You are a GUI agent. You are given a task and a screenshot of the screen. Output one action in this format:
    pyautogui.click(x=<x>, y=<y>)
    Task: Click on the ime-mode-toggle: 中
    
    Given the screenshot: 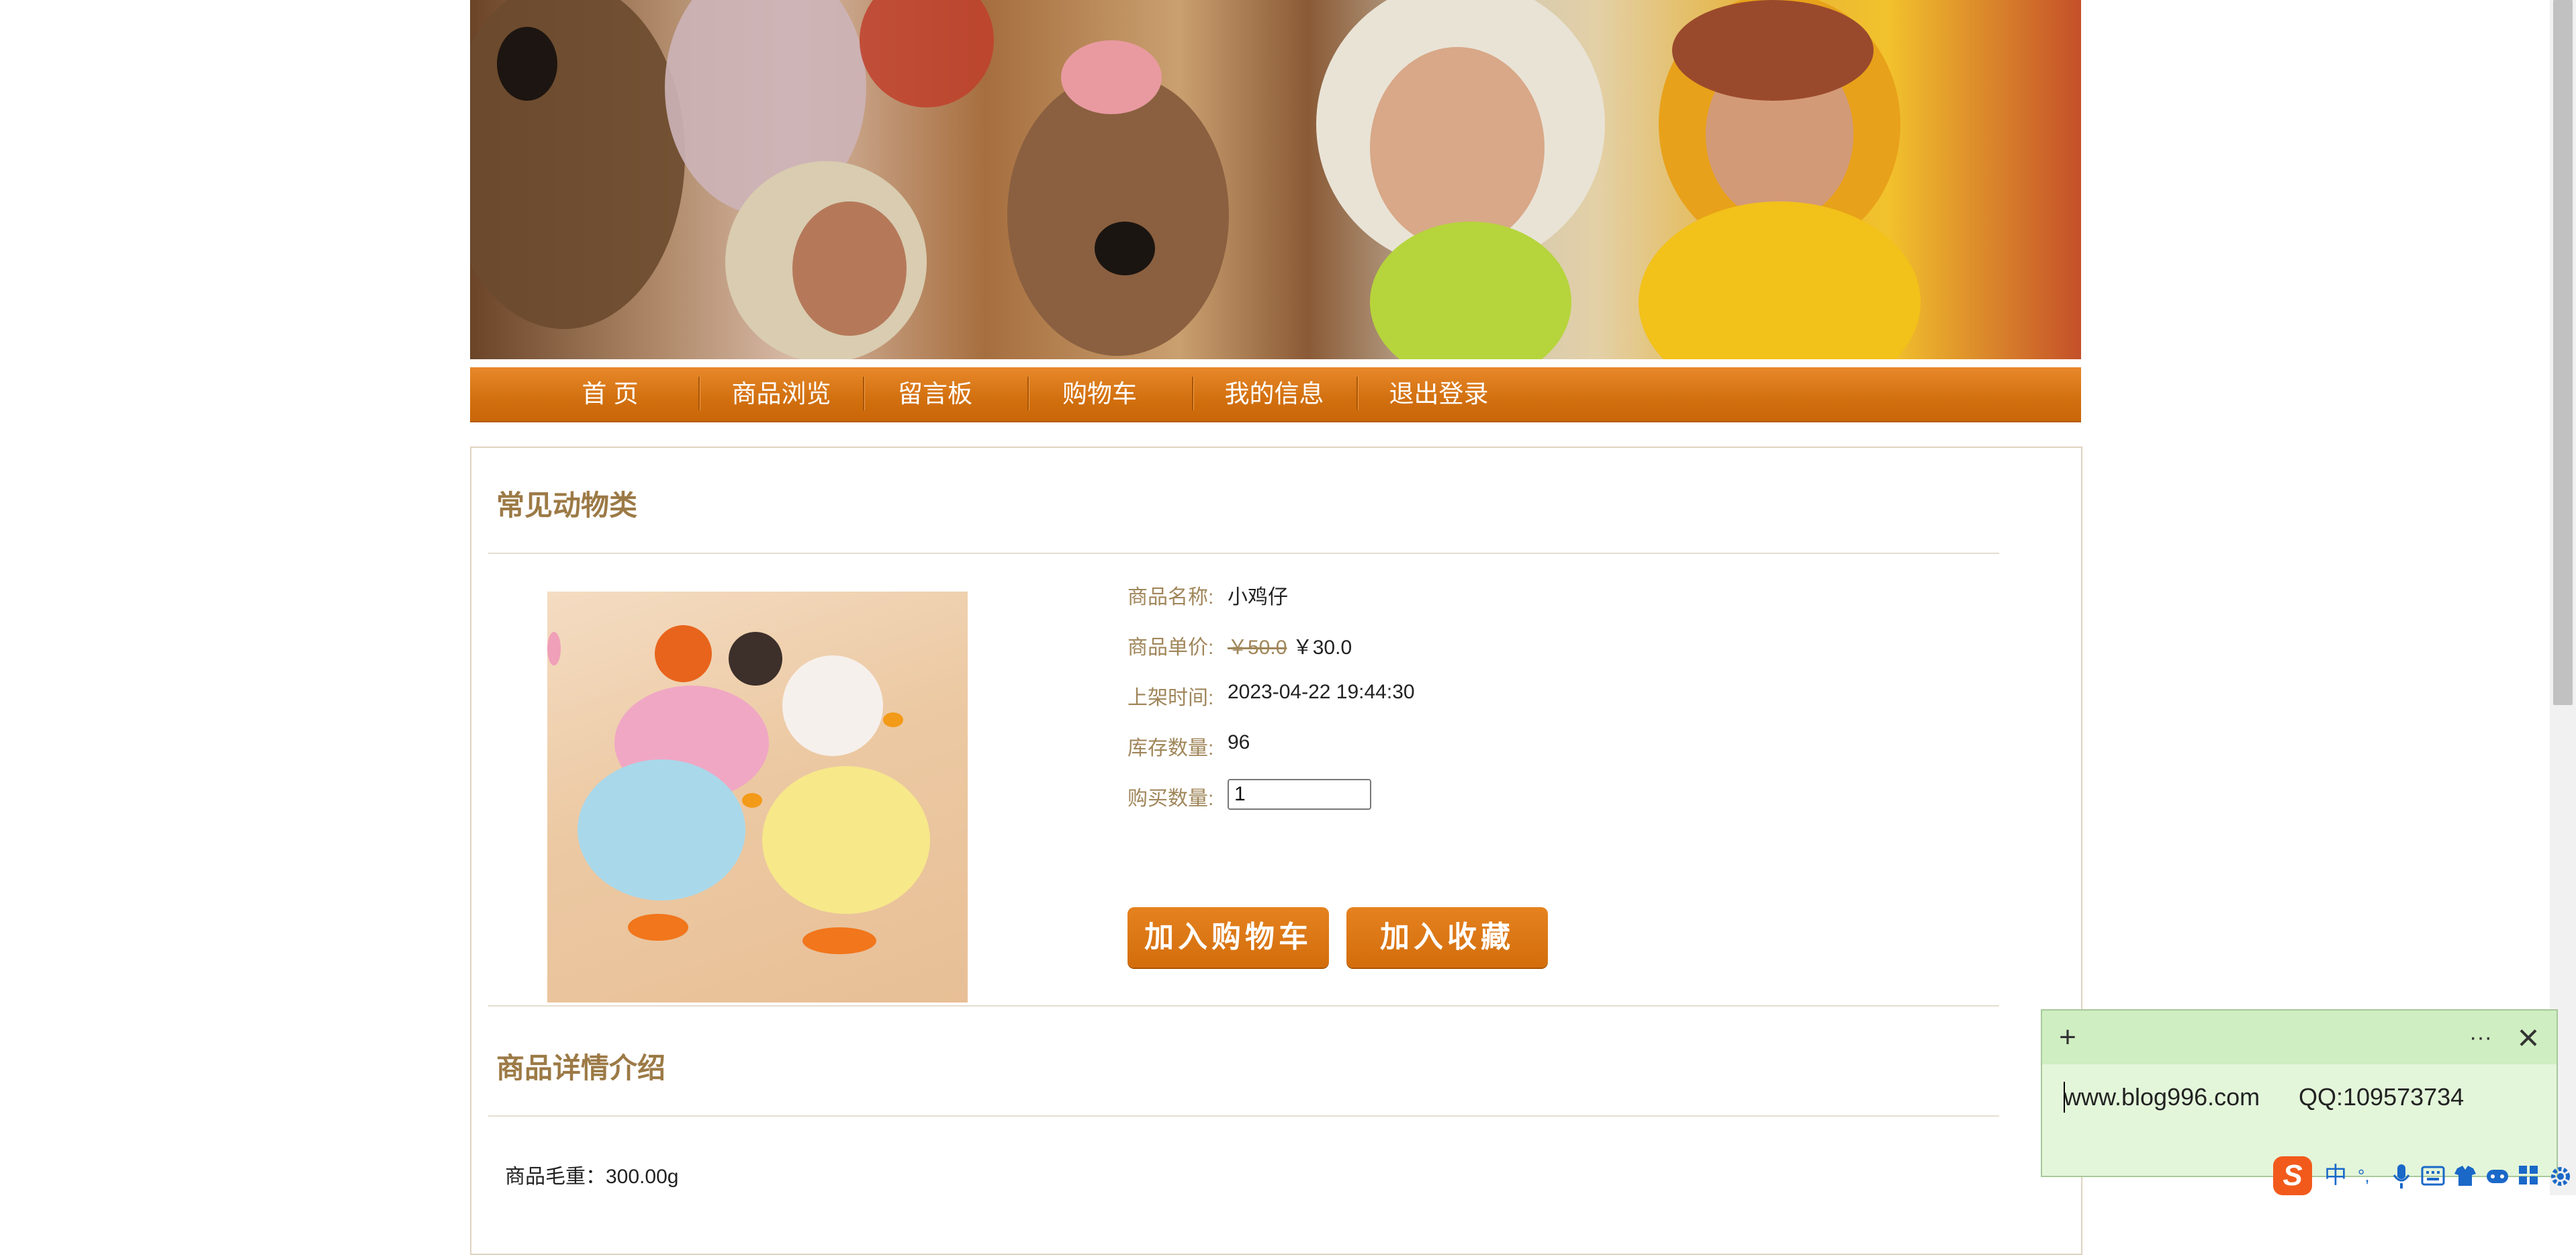 What is the action you would take?
    pyautogui.click(x=2335, y=1176)
    